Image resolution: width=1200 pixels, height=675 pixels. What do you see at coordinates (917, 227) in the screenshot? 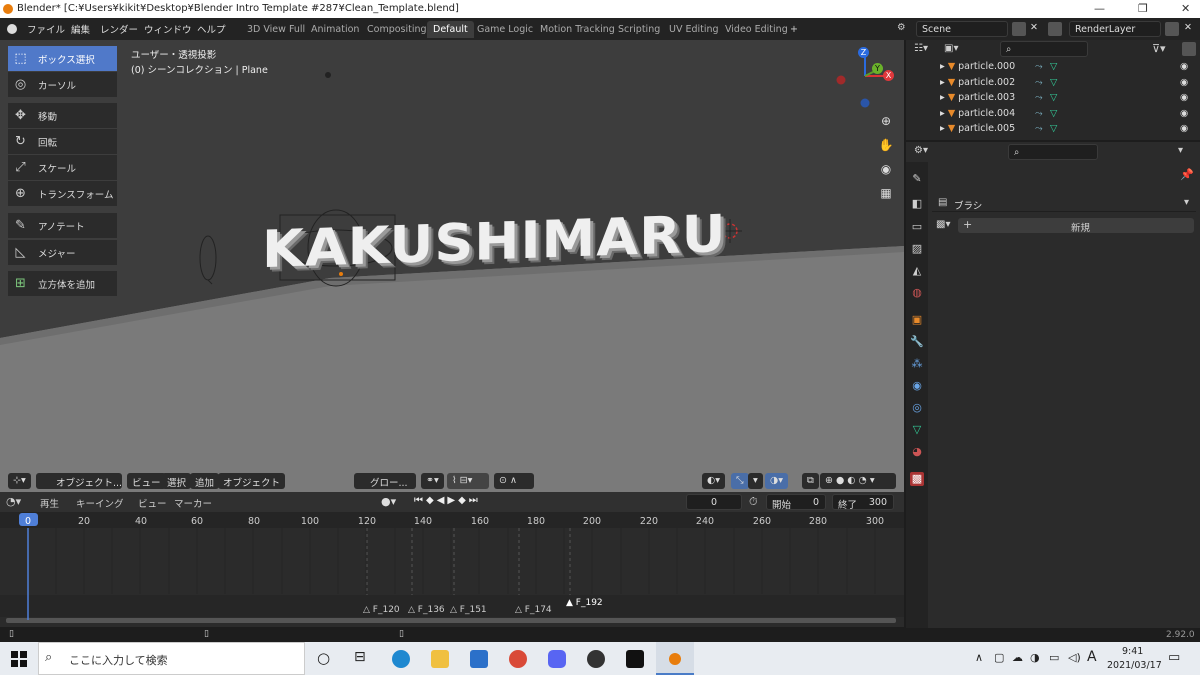
I see `output-tab-icon: ▭` at bounding box center [917, 227].